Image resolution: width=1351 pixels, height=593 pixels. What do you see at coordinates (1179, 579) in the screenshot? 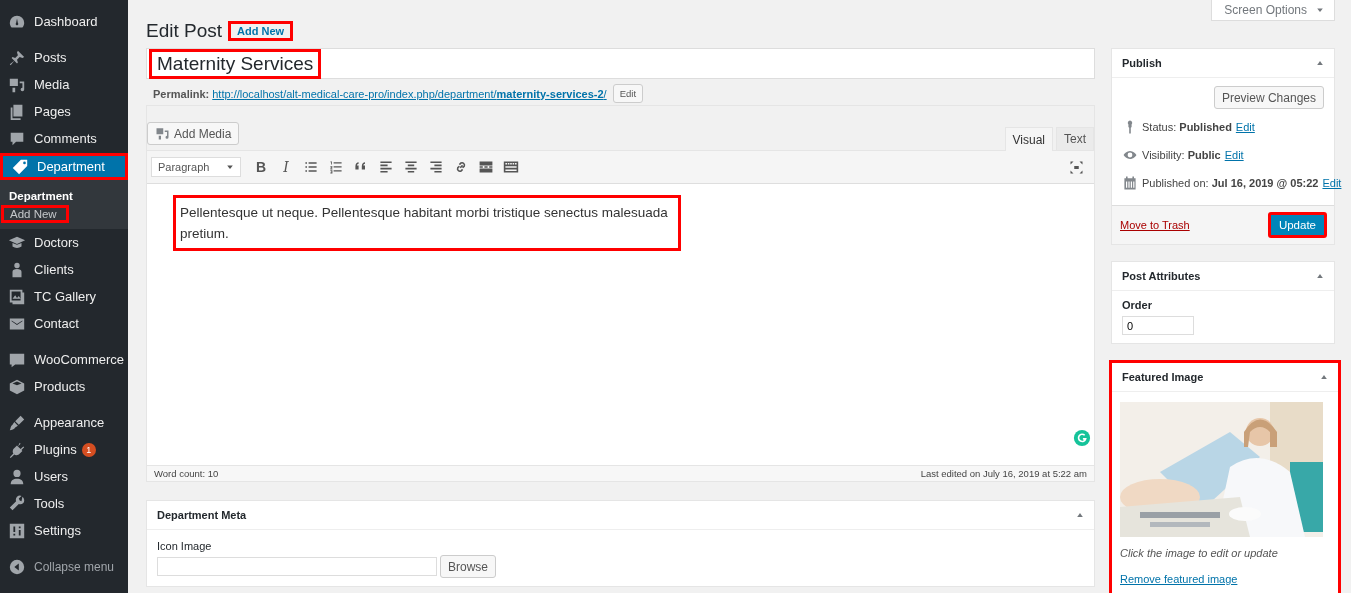
I see `remove-featured-image-link: Remove featured image` at bounding box center [1179, 579].